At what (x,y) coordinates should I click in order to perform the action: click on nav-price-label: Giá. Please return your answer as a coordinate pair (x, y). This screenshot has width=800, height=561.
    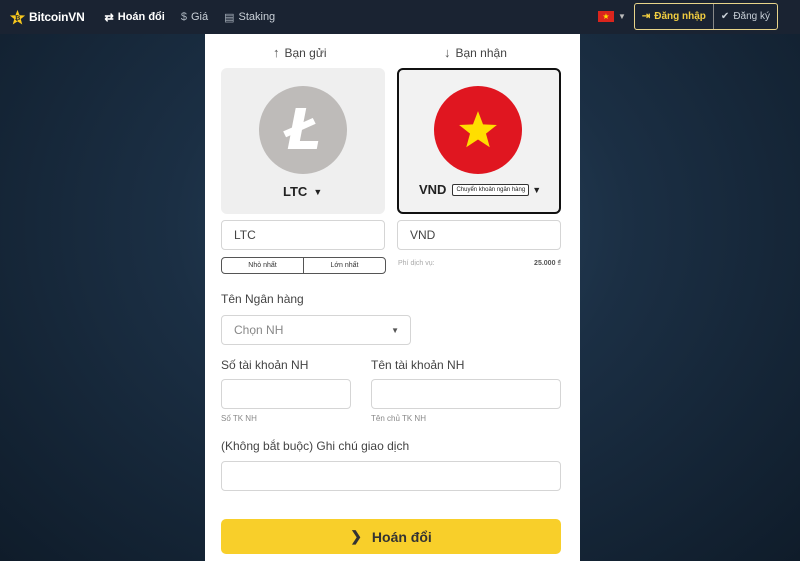
    Looking at the image, I should click on (199, 17).